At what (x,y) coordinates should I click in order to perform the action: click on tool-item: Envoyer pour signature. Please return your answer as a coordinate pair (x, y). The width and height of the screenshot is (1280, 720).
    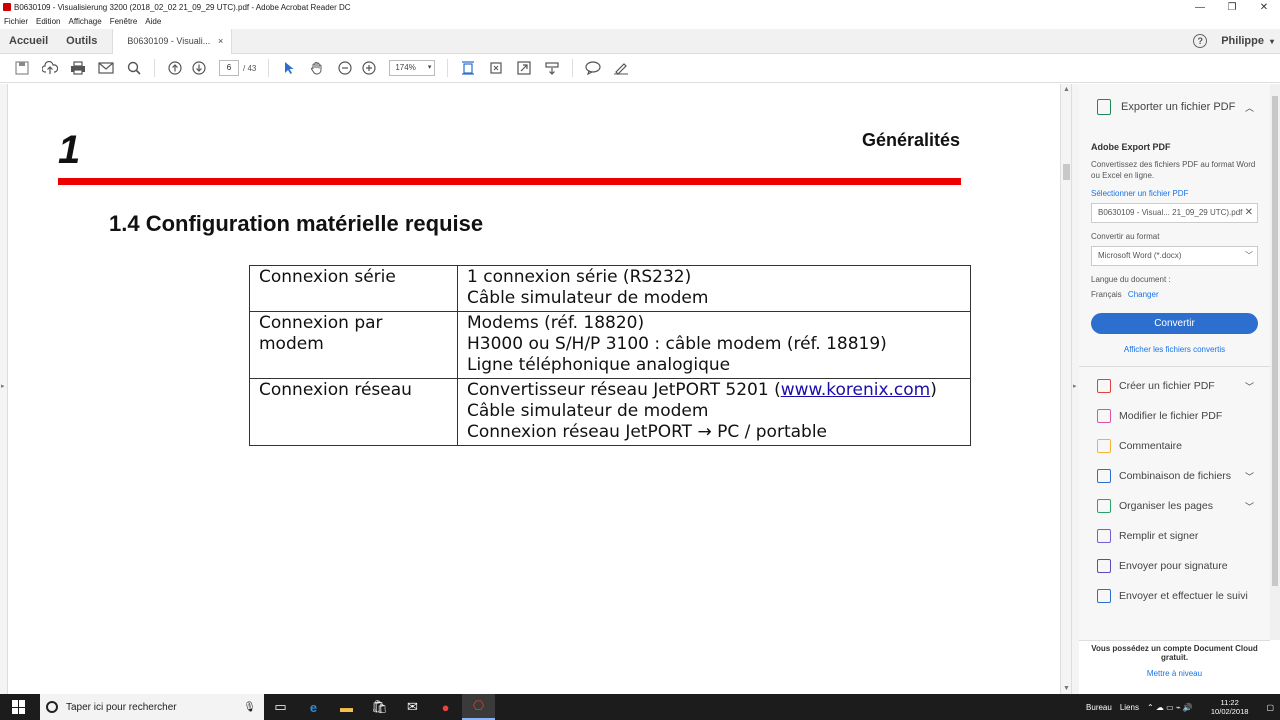
    Looking at the image, I should click on (1174, 566).